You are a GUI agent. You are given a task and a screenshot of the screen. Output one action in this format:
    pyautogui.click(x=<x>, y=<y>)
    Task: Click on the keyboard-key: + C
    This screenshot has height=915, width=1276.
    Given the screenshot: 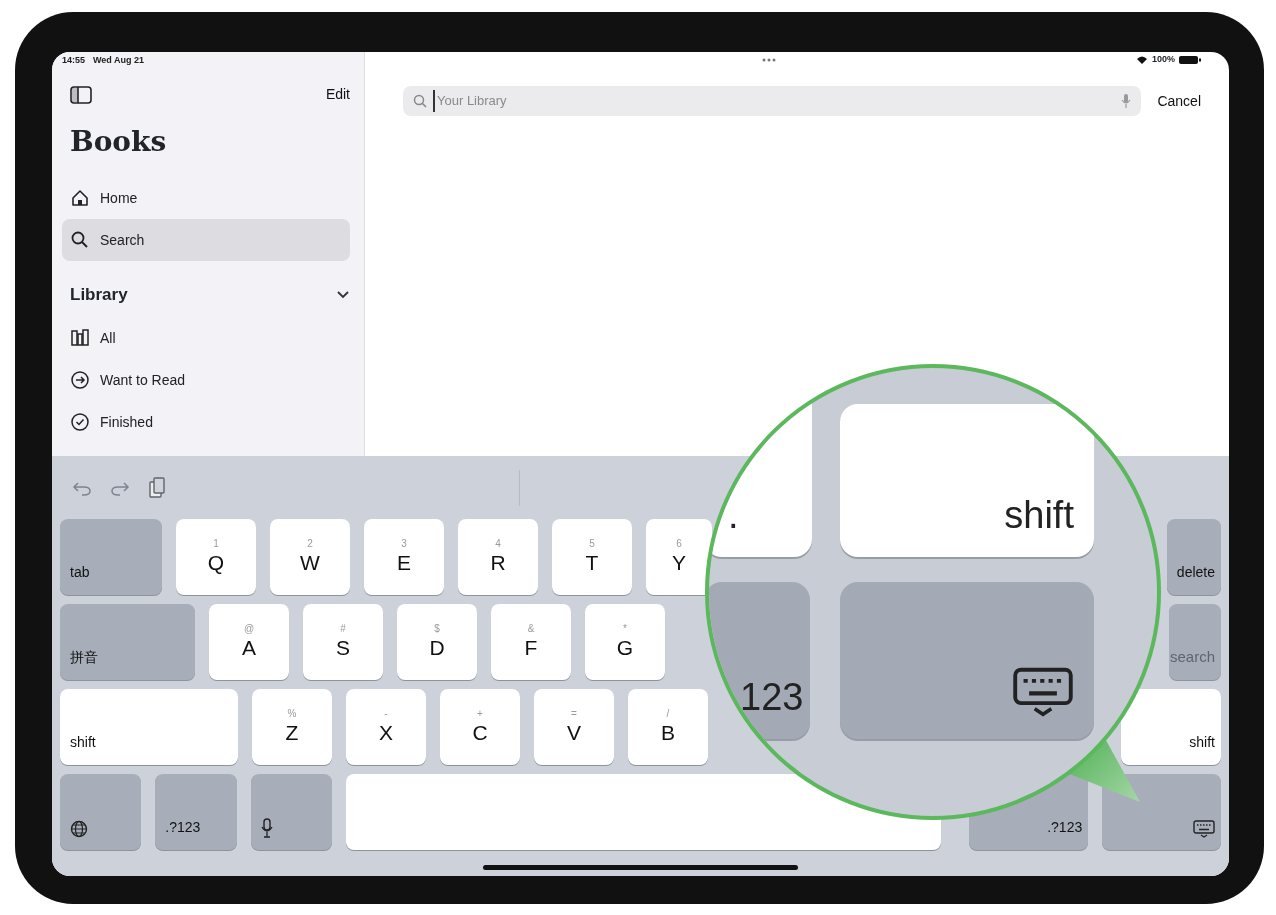 What is the action you would take?
    pyautogui.click(x=480, y=727)
    